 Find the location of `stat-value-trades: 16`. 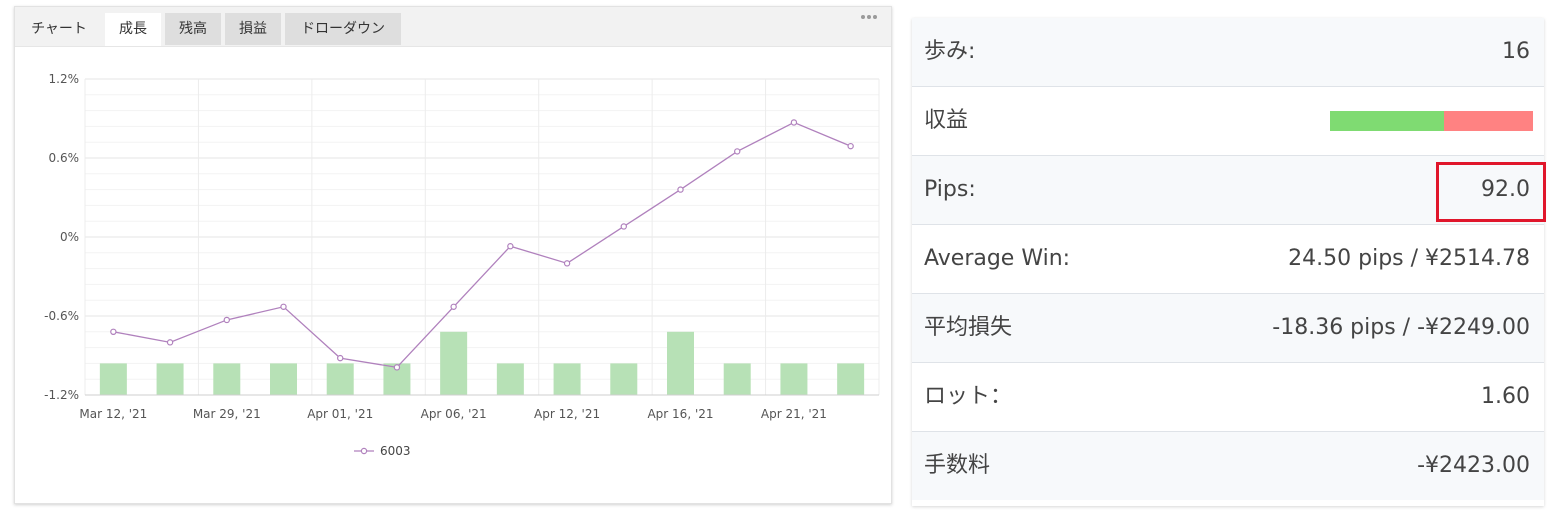

stat-value-trades: 16 is located at coordinates (1516, 51).